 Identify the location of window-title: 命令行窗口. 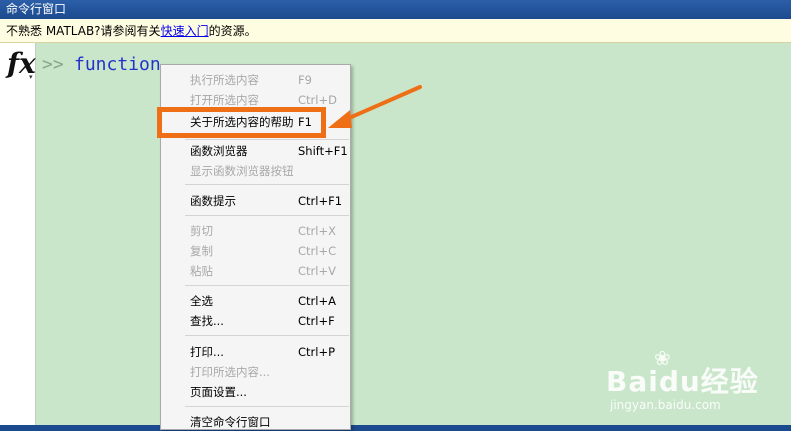
(36, 9).